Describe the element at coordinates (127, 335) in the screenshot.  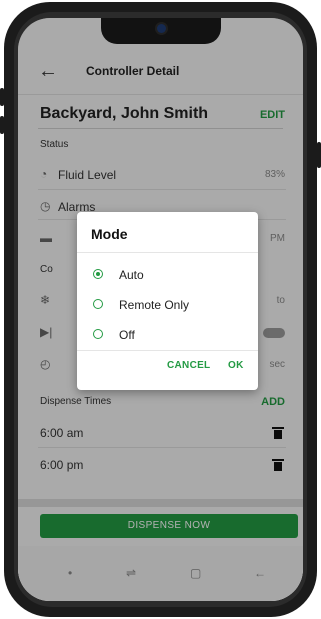
I see `option-label: Off` at that location.